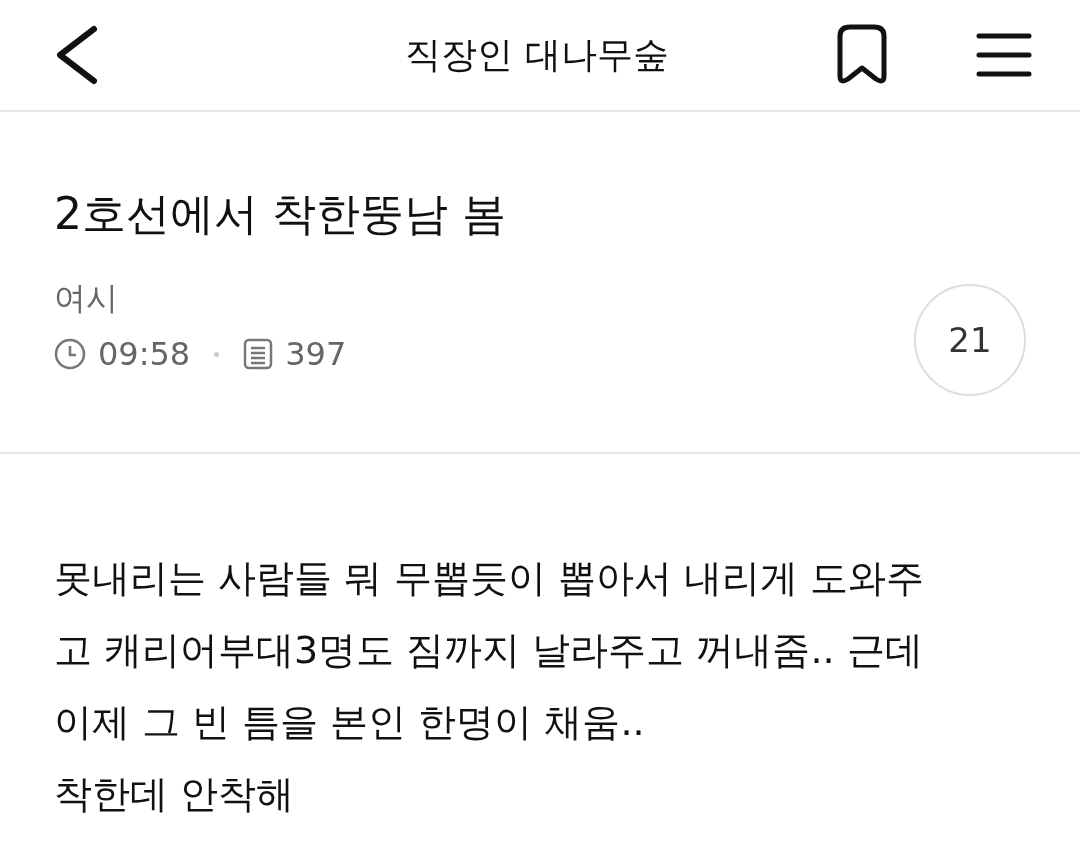 The width and height of the screenshot is (1080, 847). What do you see at coordinates (86, 298) in the screenshot?
I see `author-name: 여시` at bounding box center [86, 298].